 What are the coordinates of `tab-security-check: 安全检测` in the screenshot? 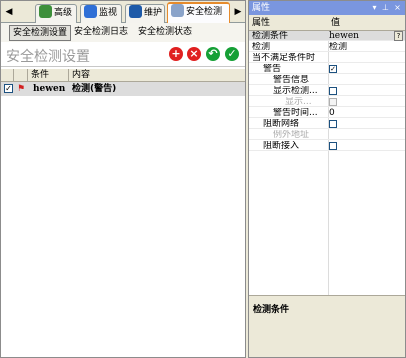 It's located at (198, 13).